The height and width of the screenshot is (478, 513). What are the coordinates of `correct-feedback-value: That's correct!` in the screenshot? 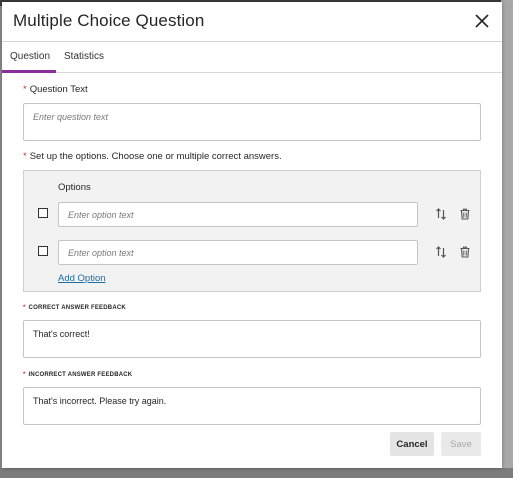 It's located at (61, 334).